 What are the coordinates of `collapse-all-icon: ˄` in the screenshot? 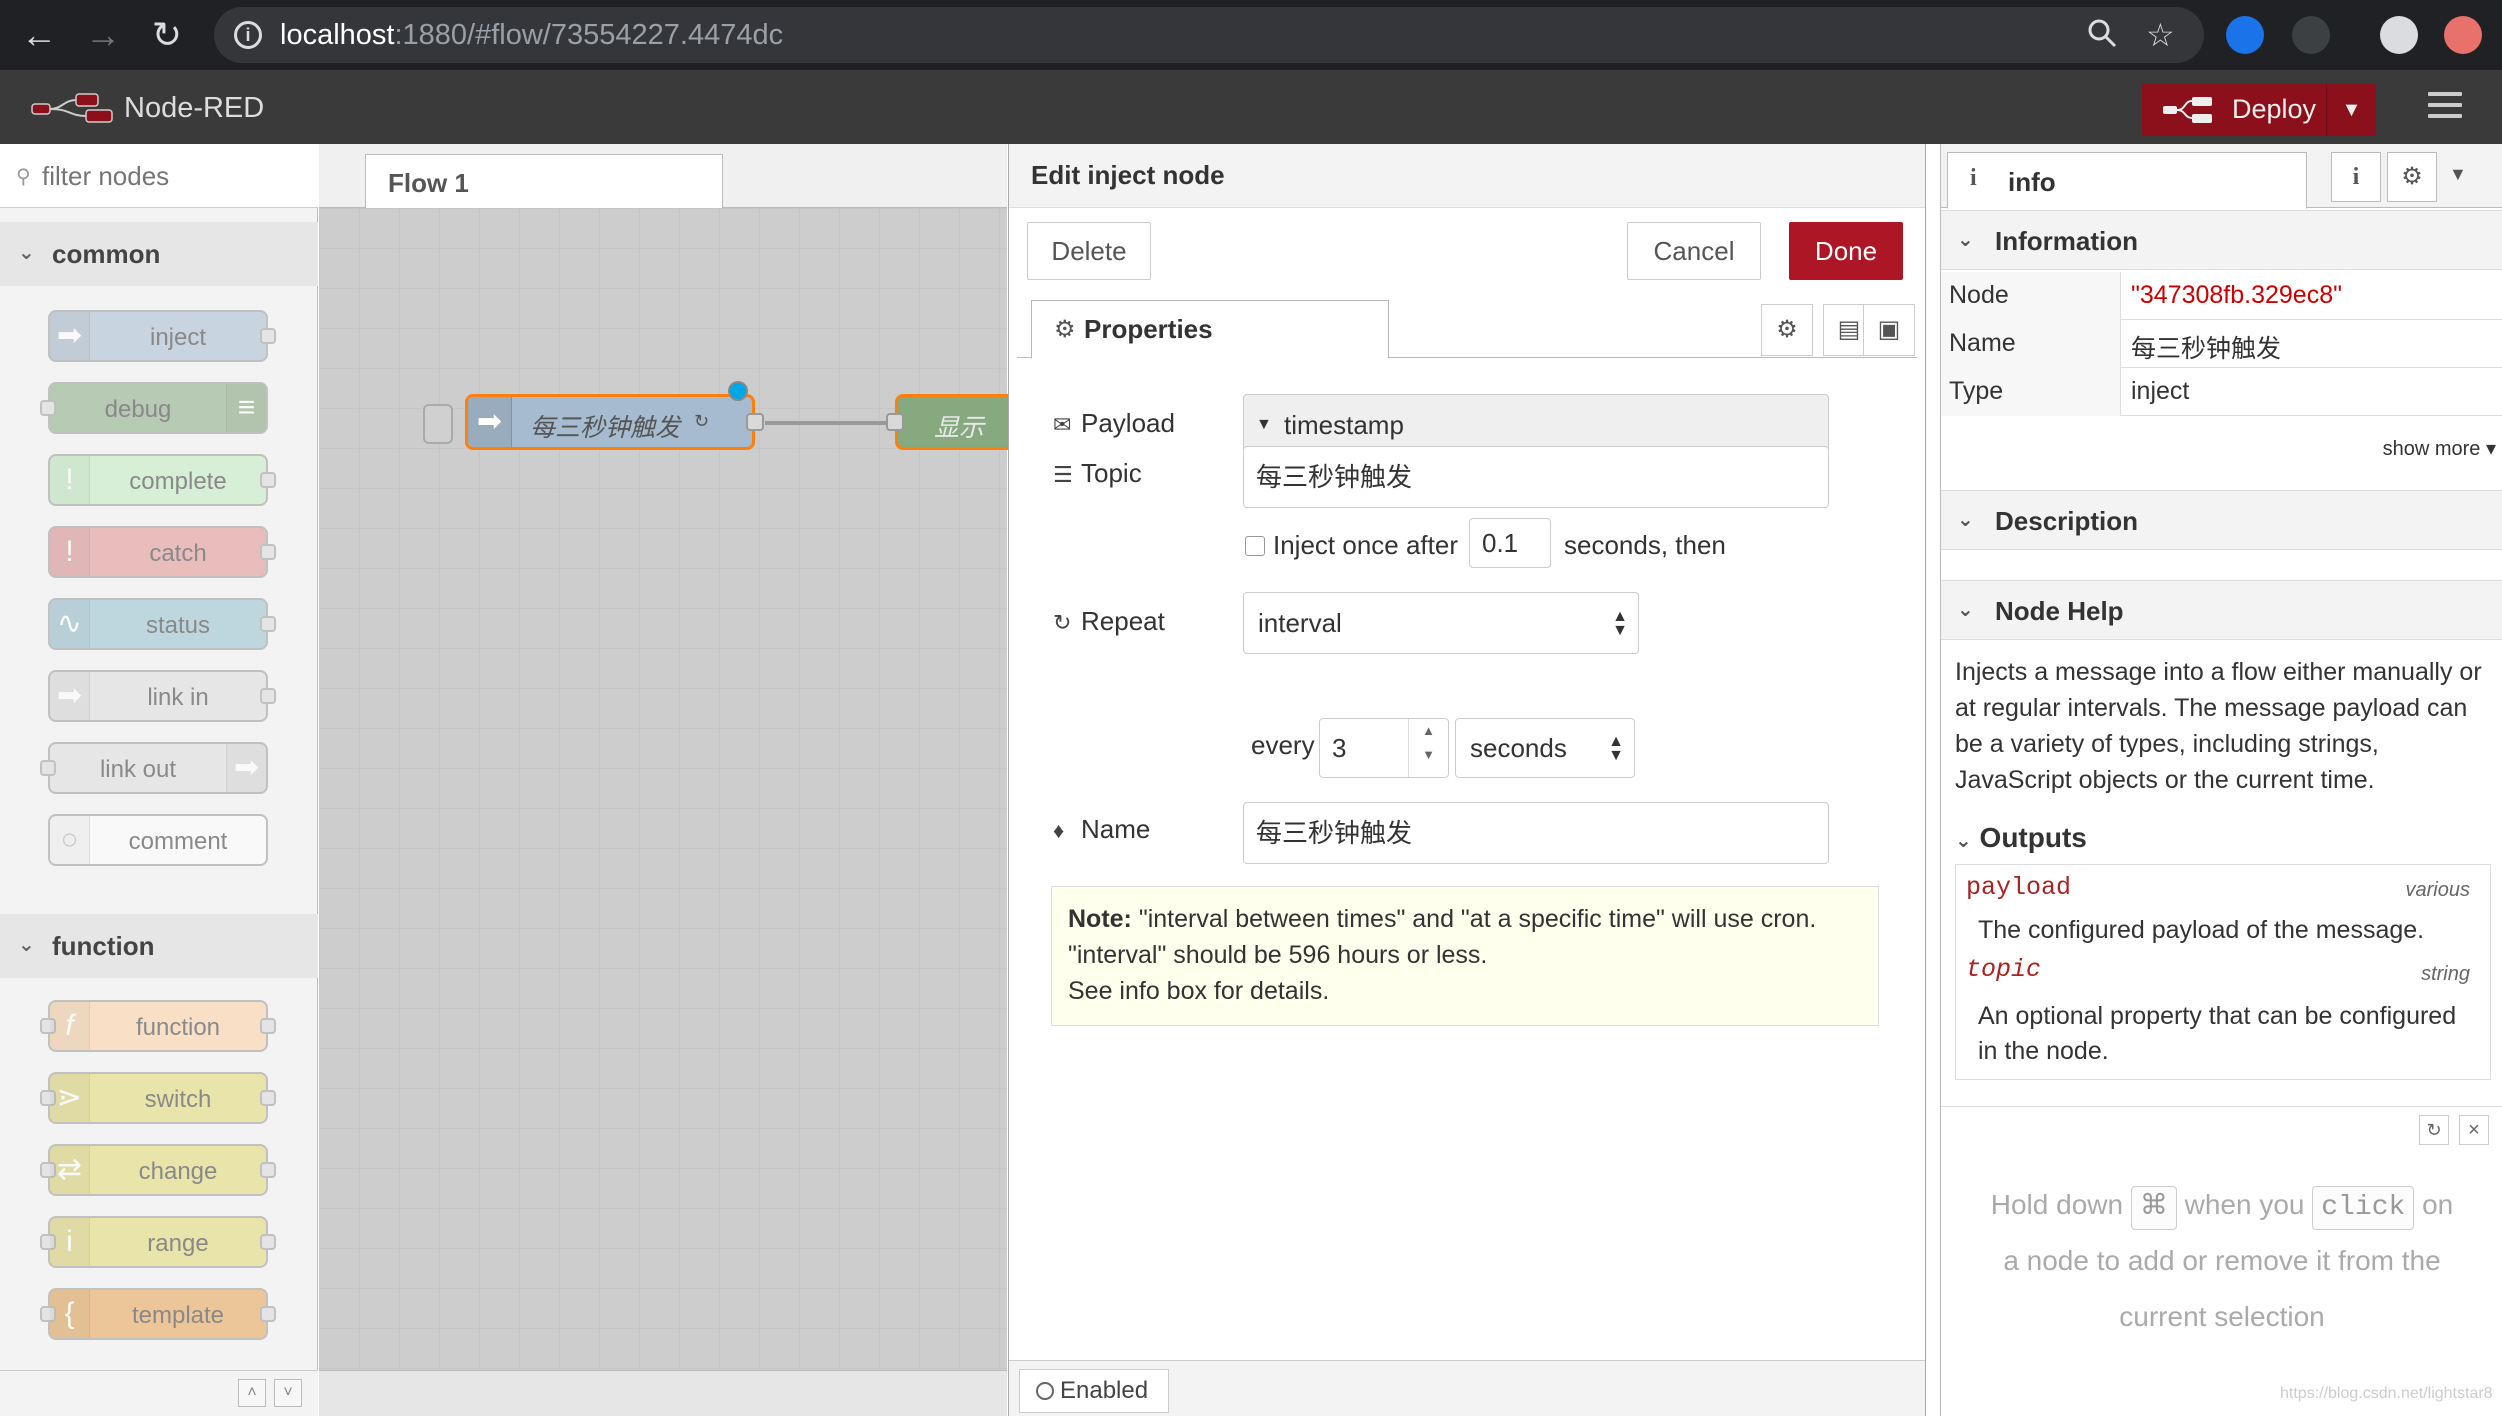 It's located at (252, 1393).